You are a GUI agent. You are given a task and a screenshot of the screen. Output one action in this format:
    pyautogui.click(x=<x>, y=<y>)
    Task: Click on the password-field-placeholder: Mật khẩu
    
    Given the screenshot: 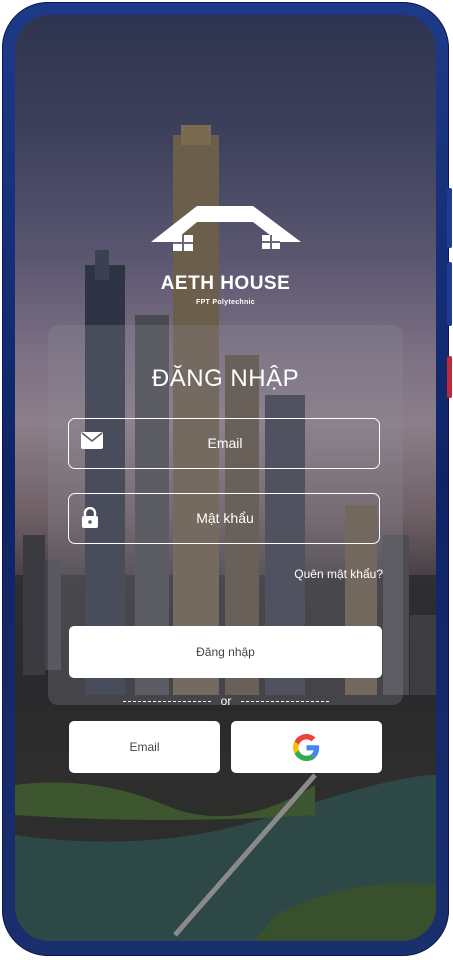 What is the action you would take?
    pyautogui.click(x=225, y=518)
    